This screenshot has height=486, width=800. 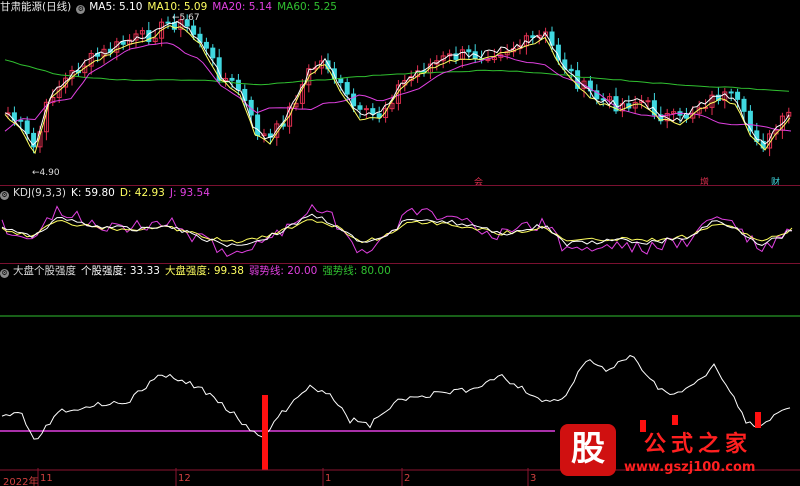 What do you see at coordinates (39, 193) in the screenshot?
I see `kdj-title: KDJ(9,3,3)` at bounding box center [39, 193].